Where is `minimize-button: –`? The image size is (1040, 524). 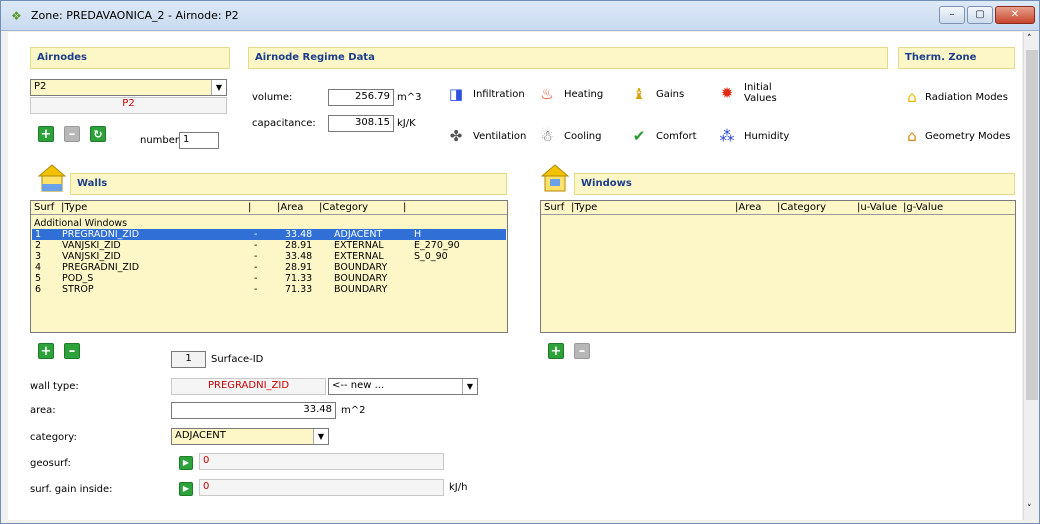 minimize-button: – is located at coordinates (952, 15).